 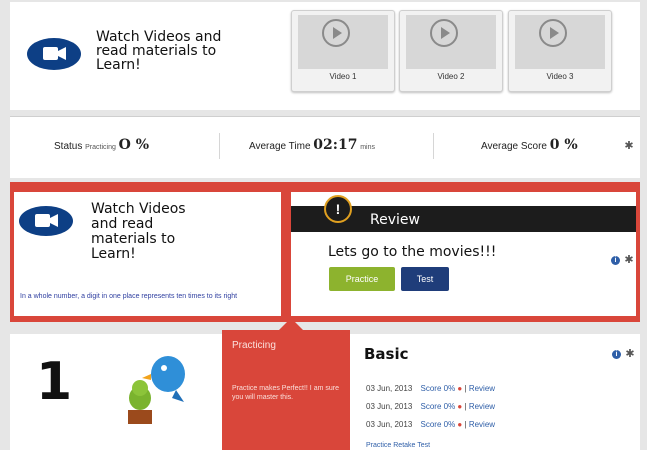 I want to click on average-time-stat: Average Time 02:17 mins, so click(x=312, y=145).